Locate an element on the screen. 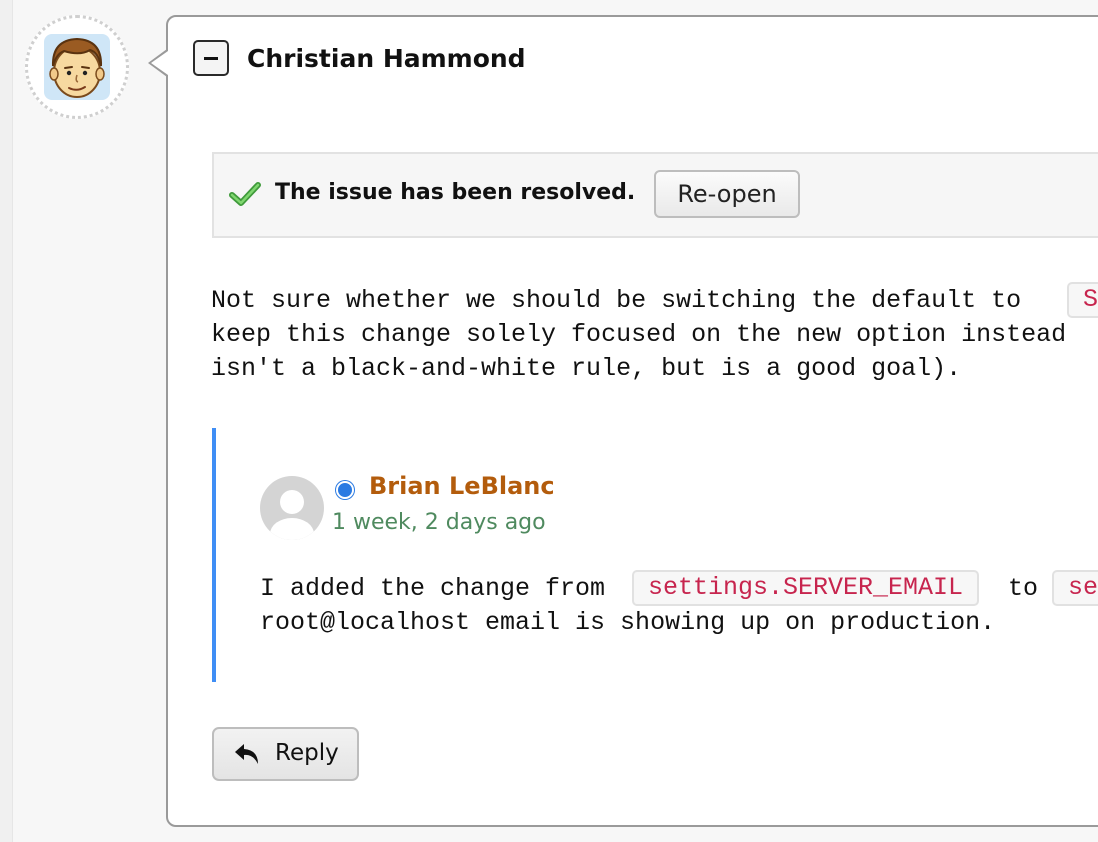 This screenshot has height=842, width=1098. reply-button: Reply is located at coordinates (285, 754).